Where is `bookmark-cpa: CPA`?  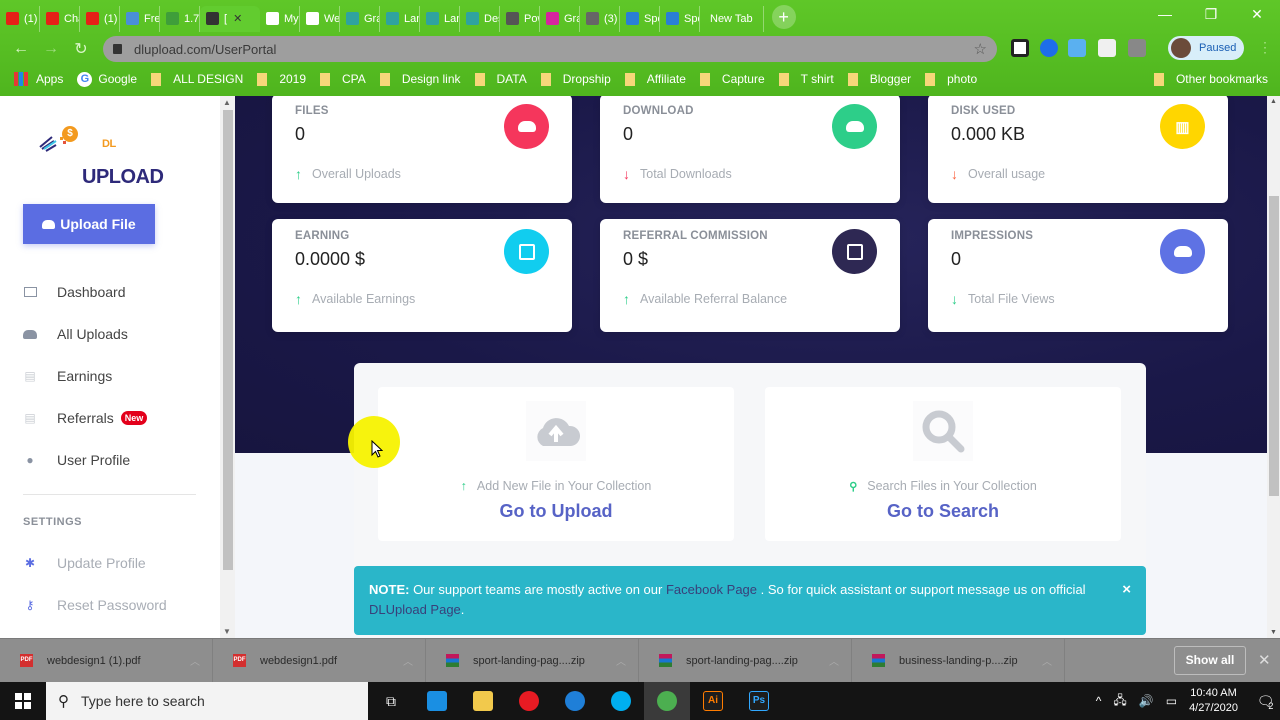
bookmark-cpa: CPA is located at coordinates (343, 79).